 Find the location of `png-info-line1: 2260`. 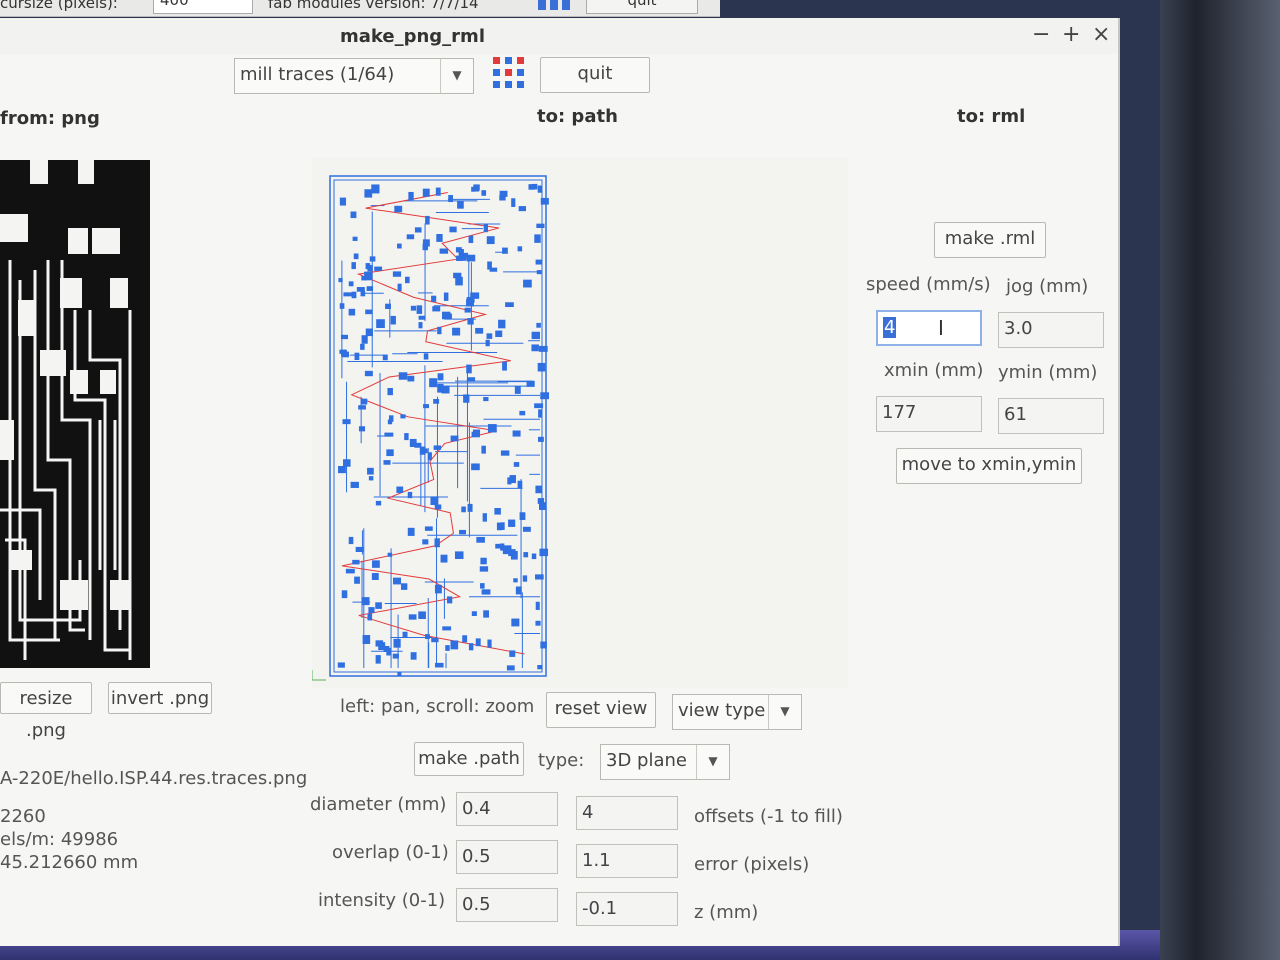

png-info-line1: 2260 is located at coordinates (23, 816).